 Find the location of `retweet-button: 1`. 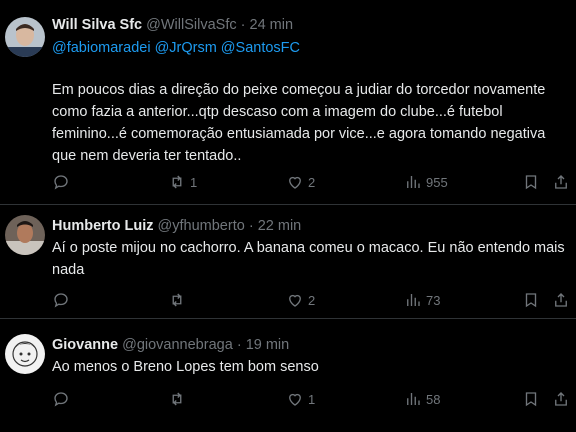

retweet-button: 1 is located at coordinates (182, 182).